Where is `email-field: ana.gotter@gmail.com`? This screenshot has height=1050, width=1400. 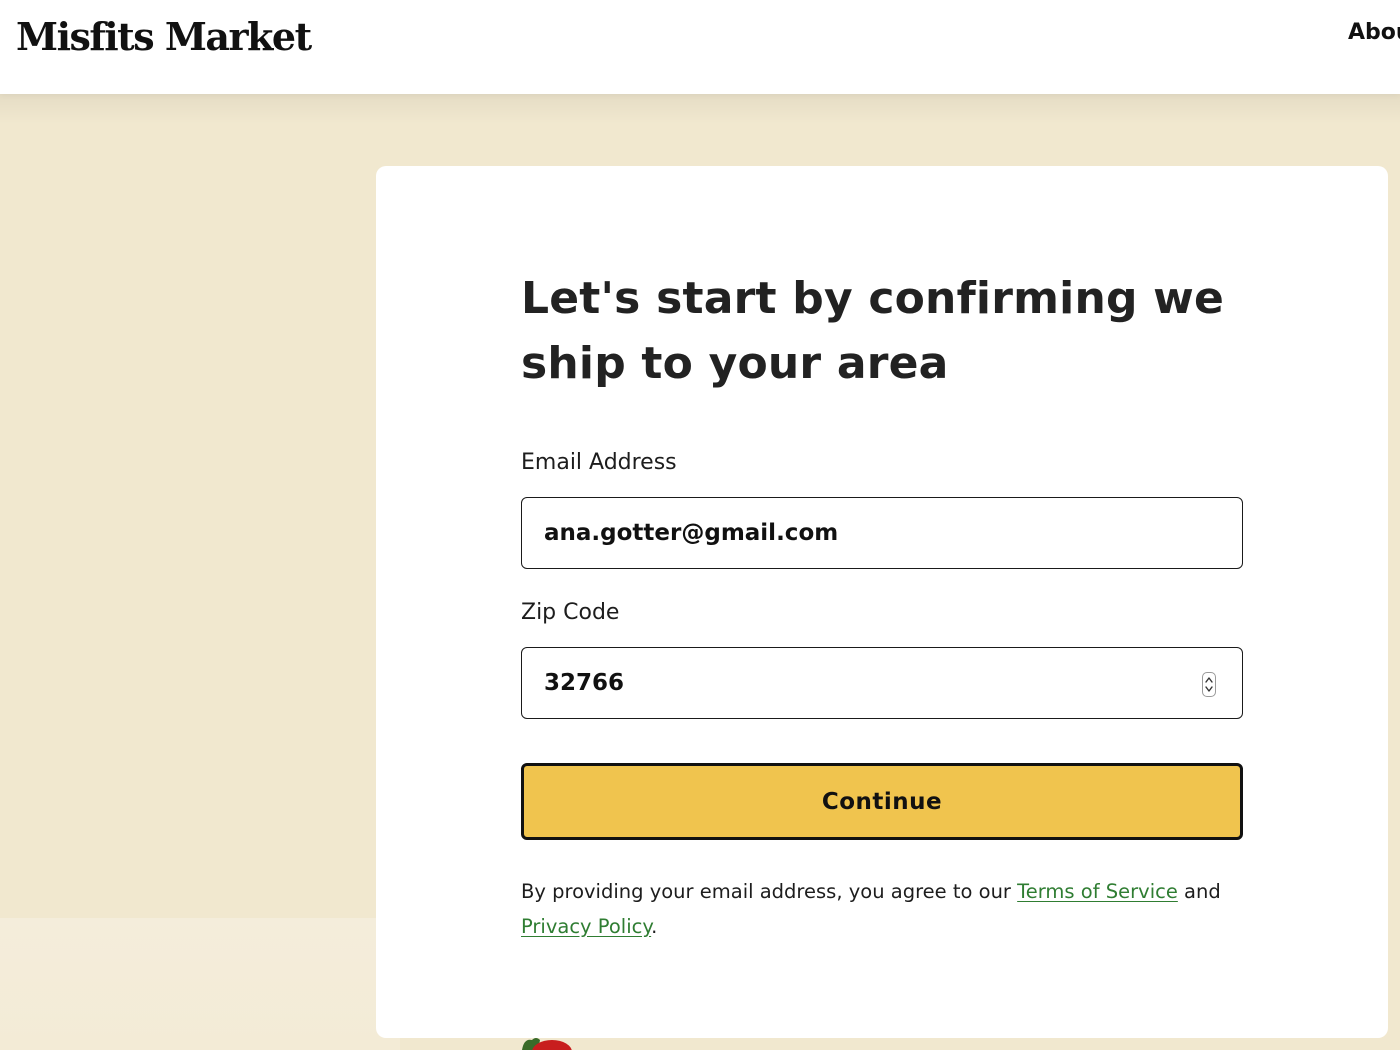 email-field: ana.gotter@gmail.com is located at coordinates (882, 533).